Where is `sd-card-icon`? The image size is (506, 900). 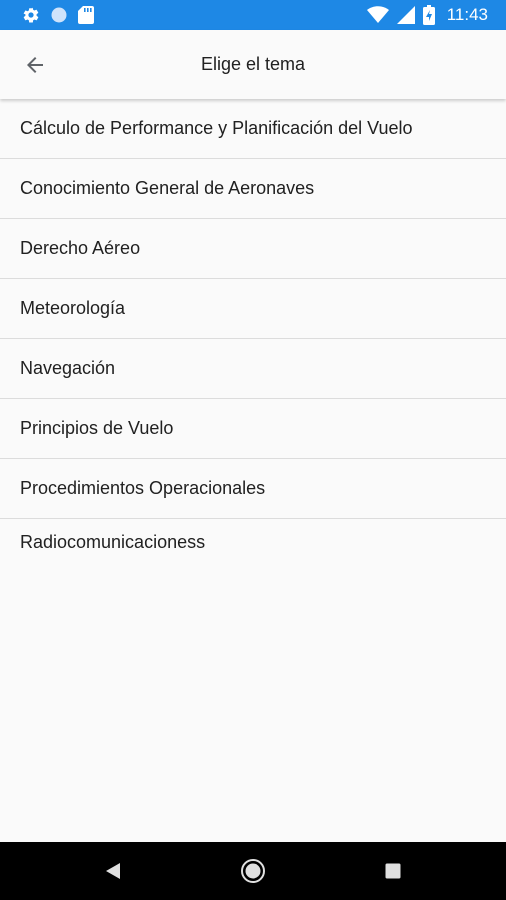 sd-card-icon is located at coordinates (86, 15).